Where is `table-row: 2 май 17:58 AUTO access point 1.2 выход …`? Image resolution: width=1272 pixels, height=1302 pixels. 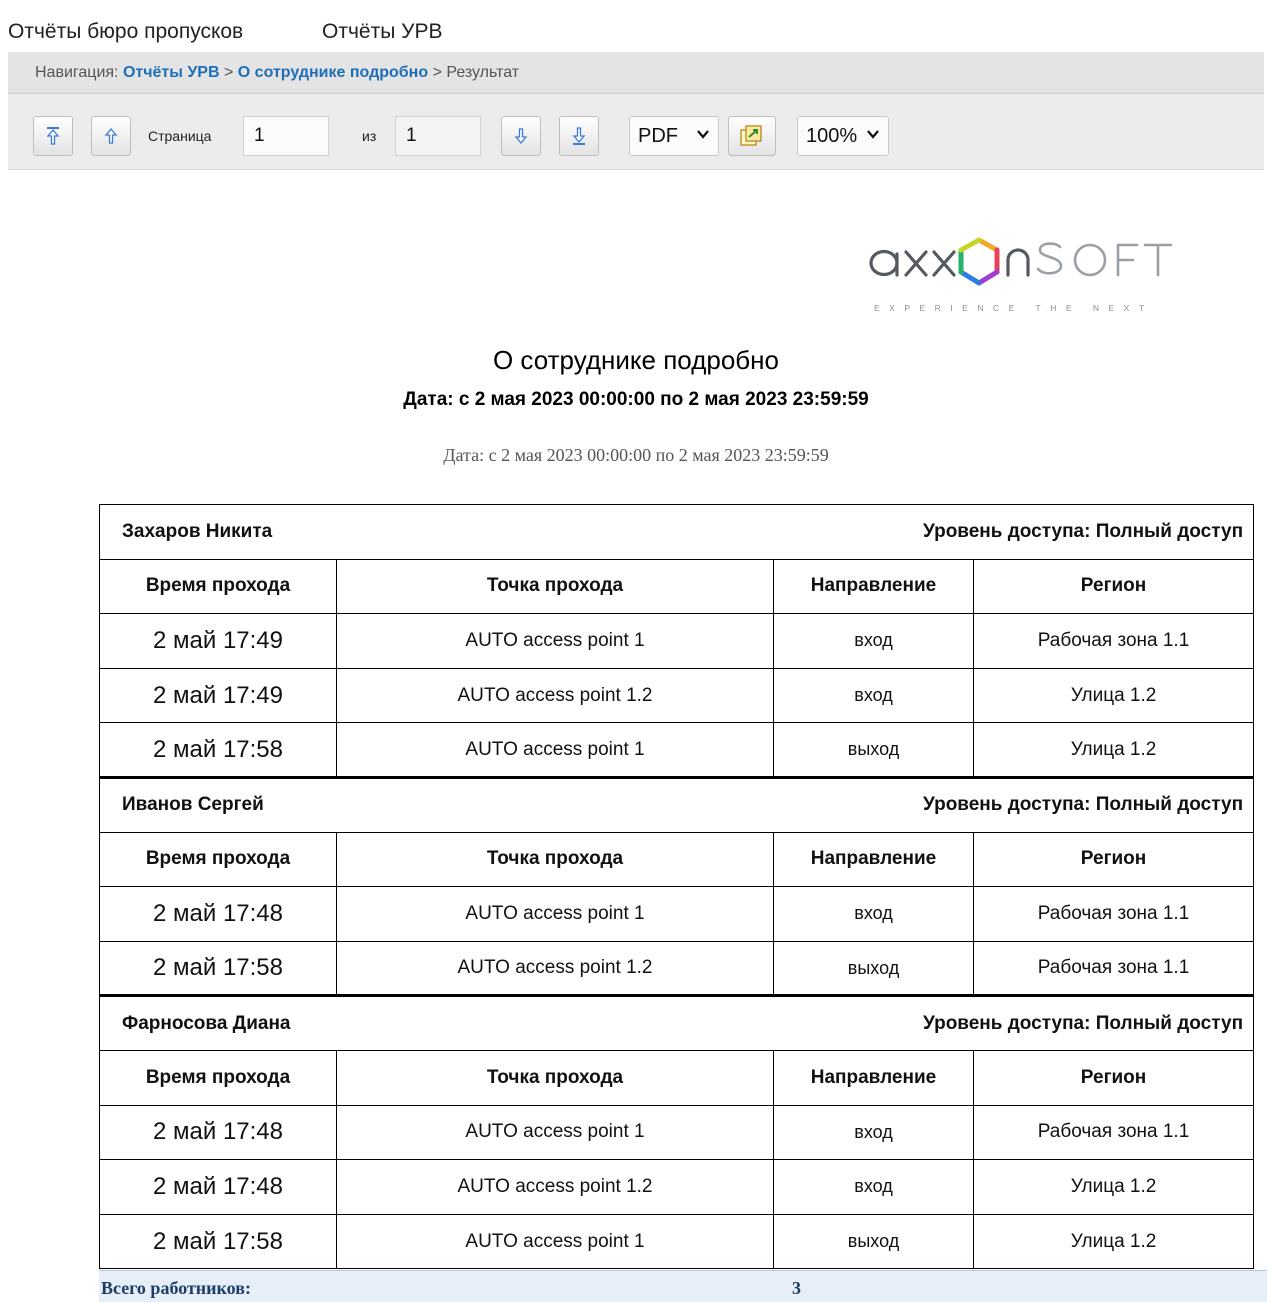 table-row: 2 май 17:58 AUTO access point 1.2 выход … is located at coordinates (677, 968).